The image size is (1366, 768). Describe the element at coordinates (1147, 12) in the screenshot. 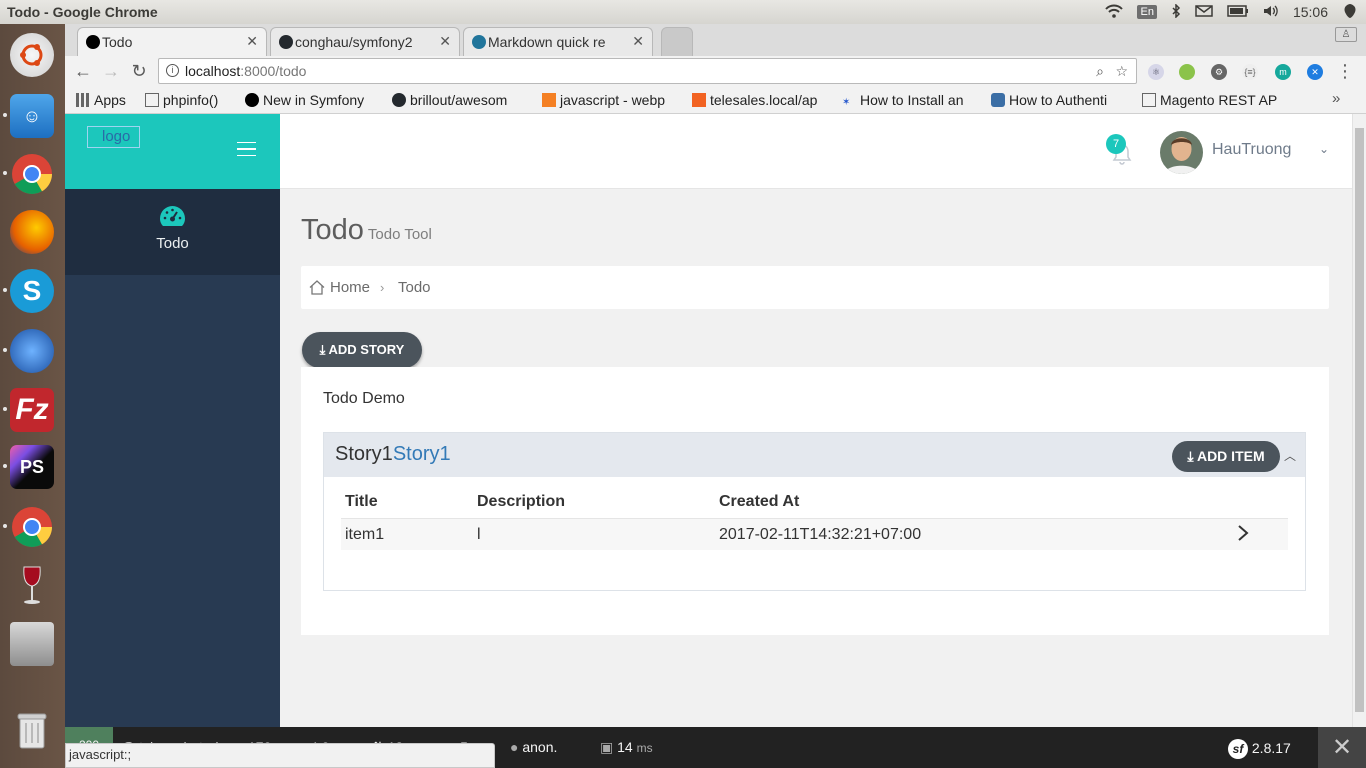

I see `keyboard-layout-indicator: En` at that location.